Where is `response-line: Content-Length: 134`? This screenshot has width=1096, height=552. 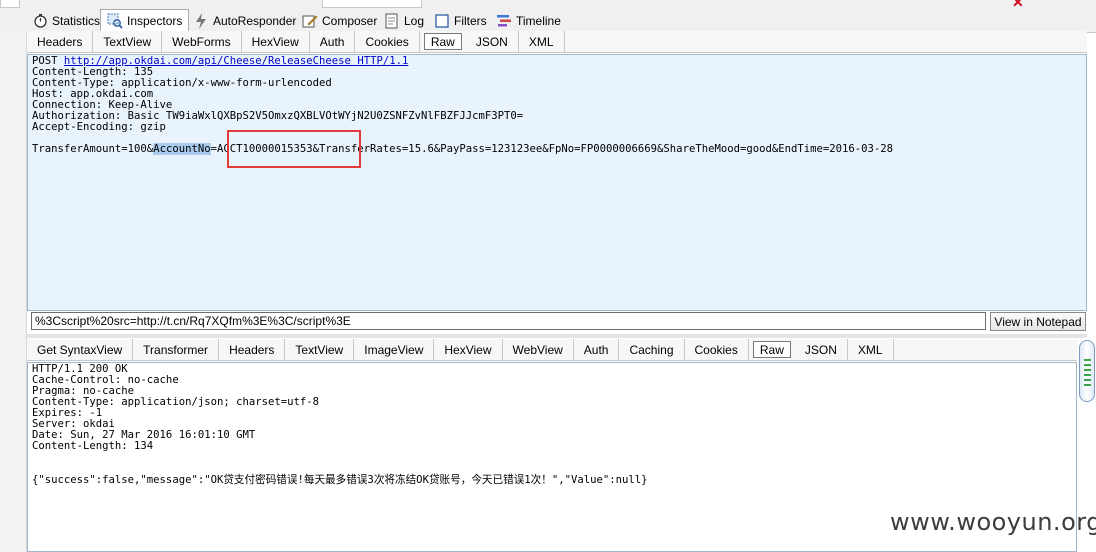 response-line: Content-Length: 134 is located at coordinates (93, 446).